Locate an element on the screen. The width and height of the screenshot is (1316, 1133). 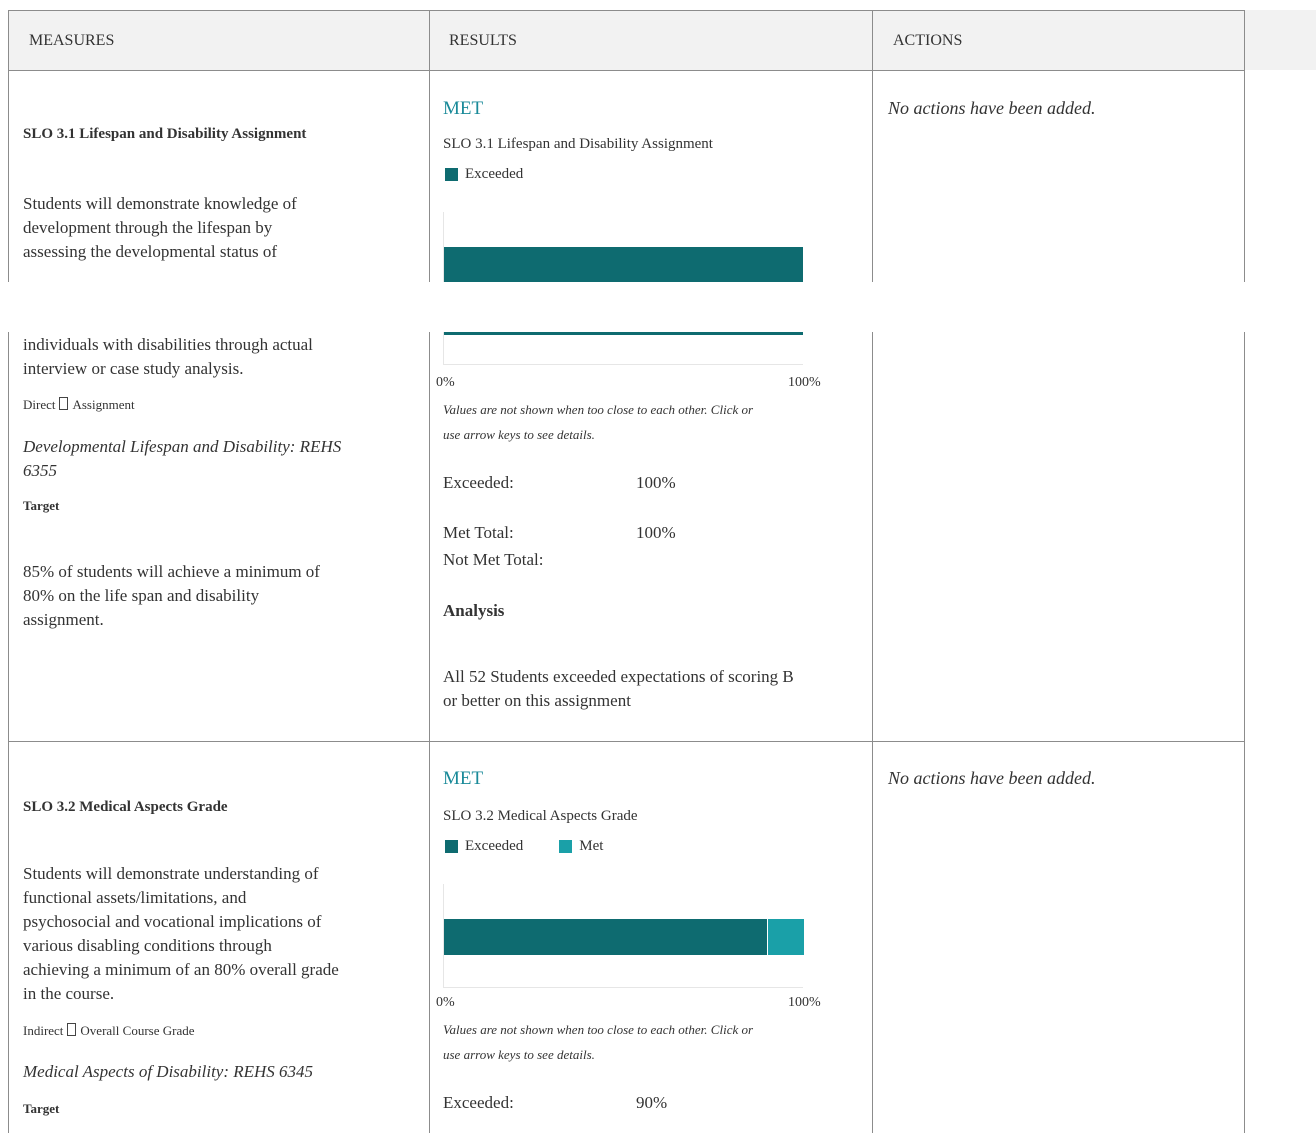
page-break is located at coordinates (658, 307).